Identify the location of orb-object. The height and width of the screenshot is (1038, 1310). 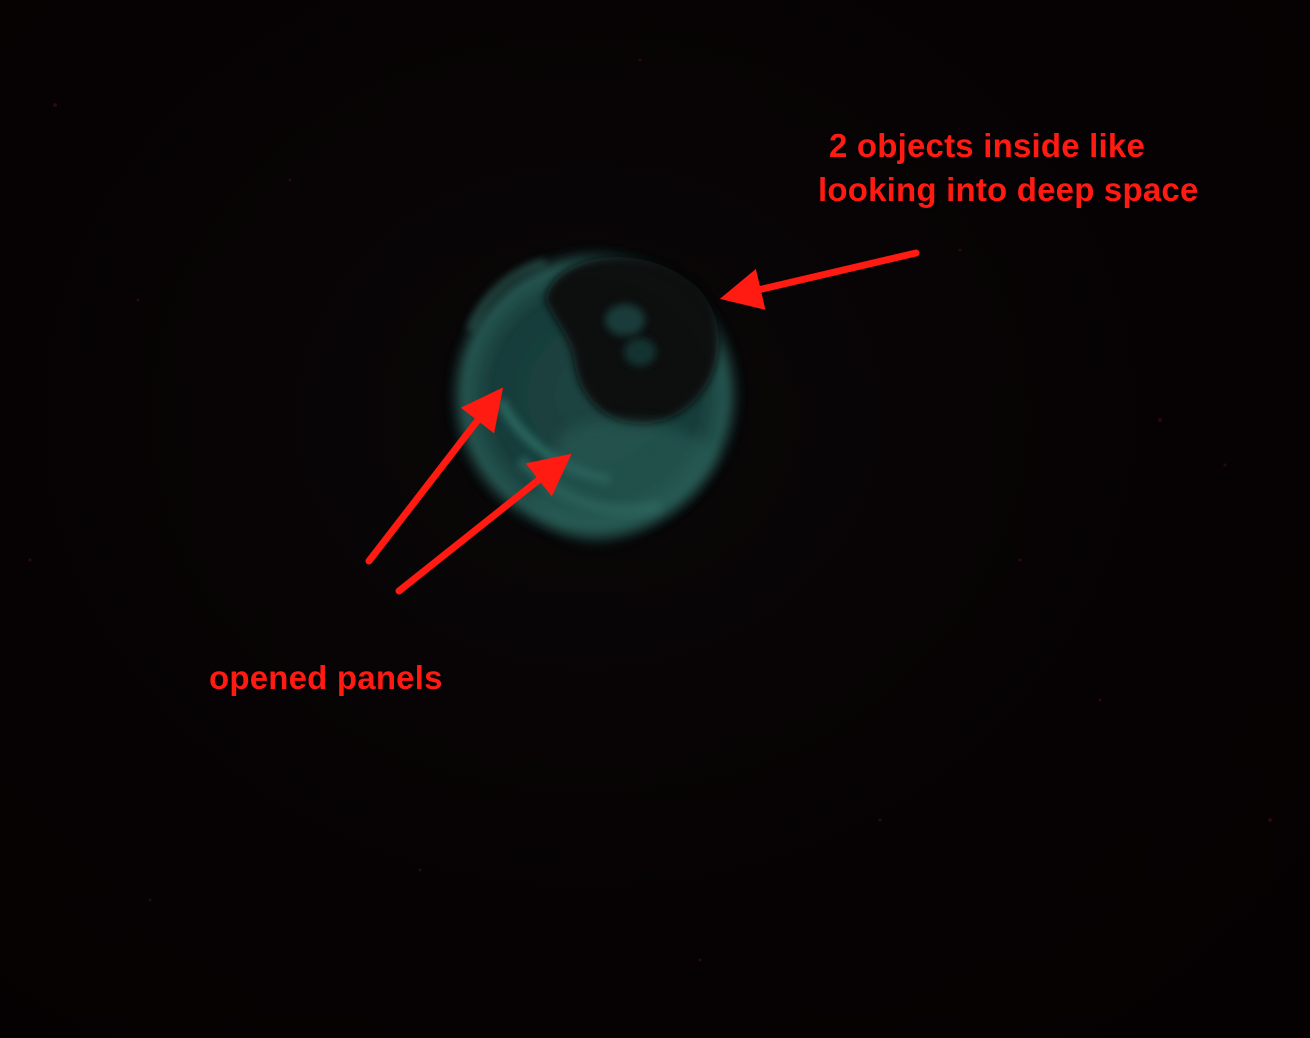
(595, 395).